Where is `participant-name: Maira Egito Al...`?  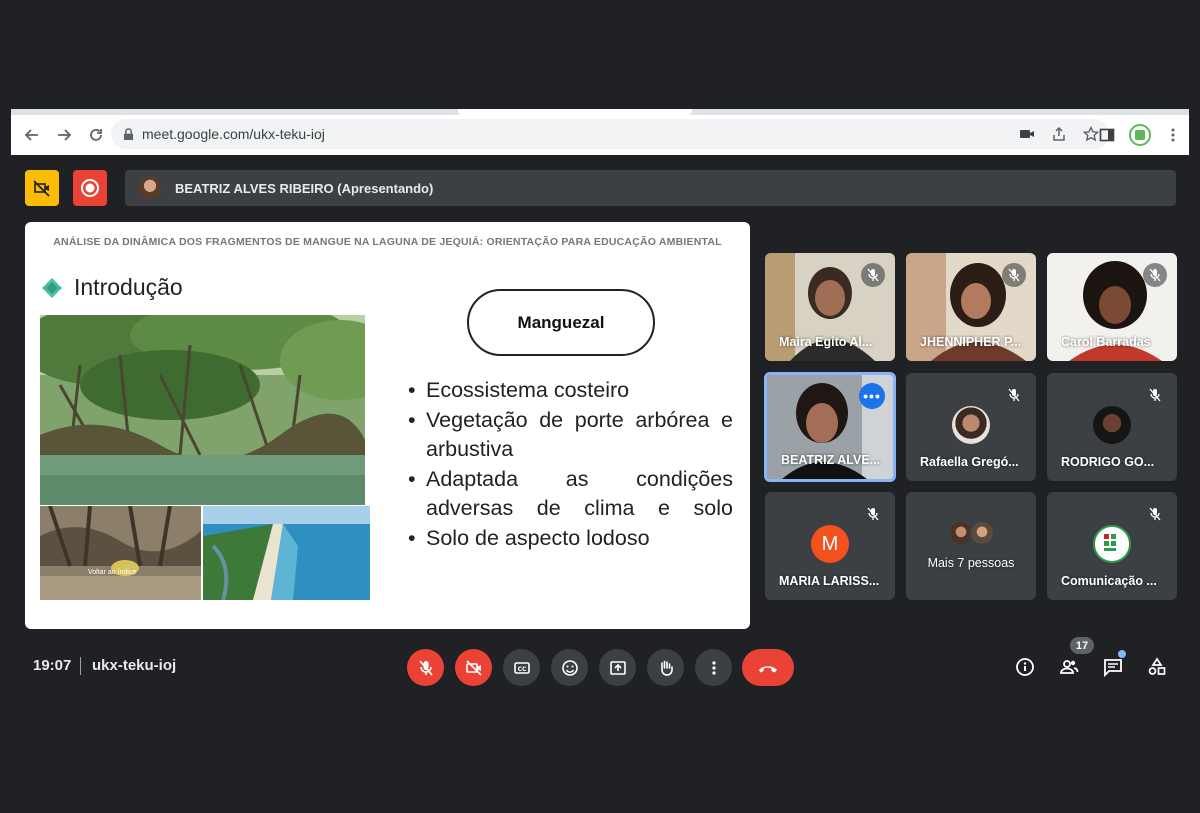 participant-name: Maira Egito Al... is located at coordinates (826, 342).